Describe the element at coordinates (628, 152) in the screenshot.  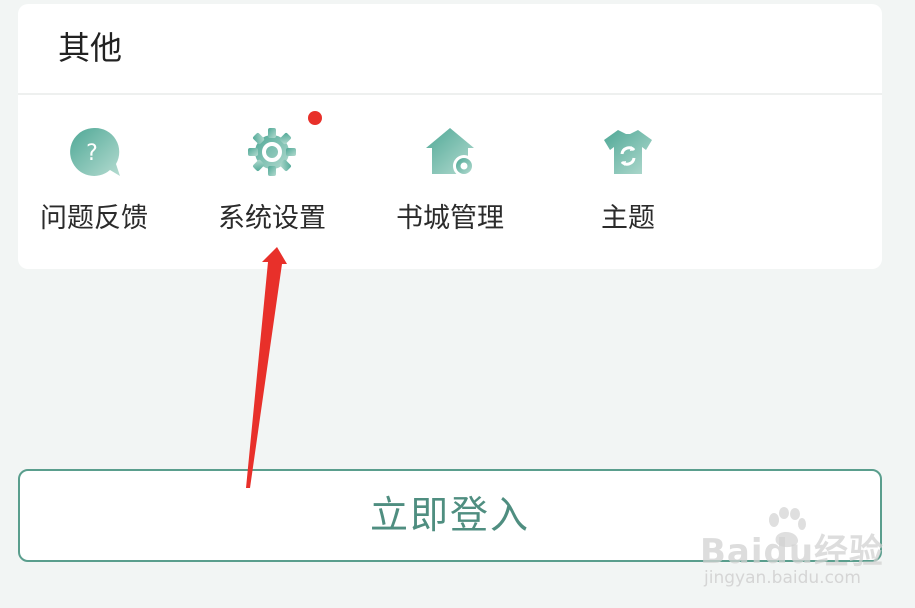
I see `theme-shirt-icon` at that location.